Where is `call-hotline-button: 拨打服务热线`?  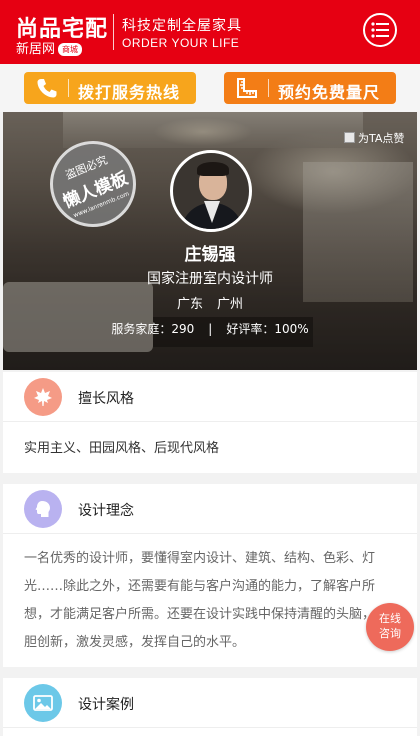
call-hotline-button: 拨打服务热线 is located at coordinates (110, 88).